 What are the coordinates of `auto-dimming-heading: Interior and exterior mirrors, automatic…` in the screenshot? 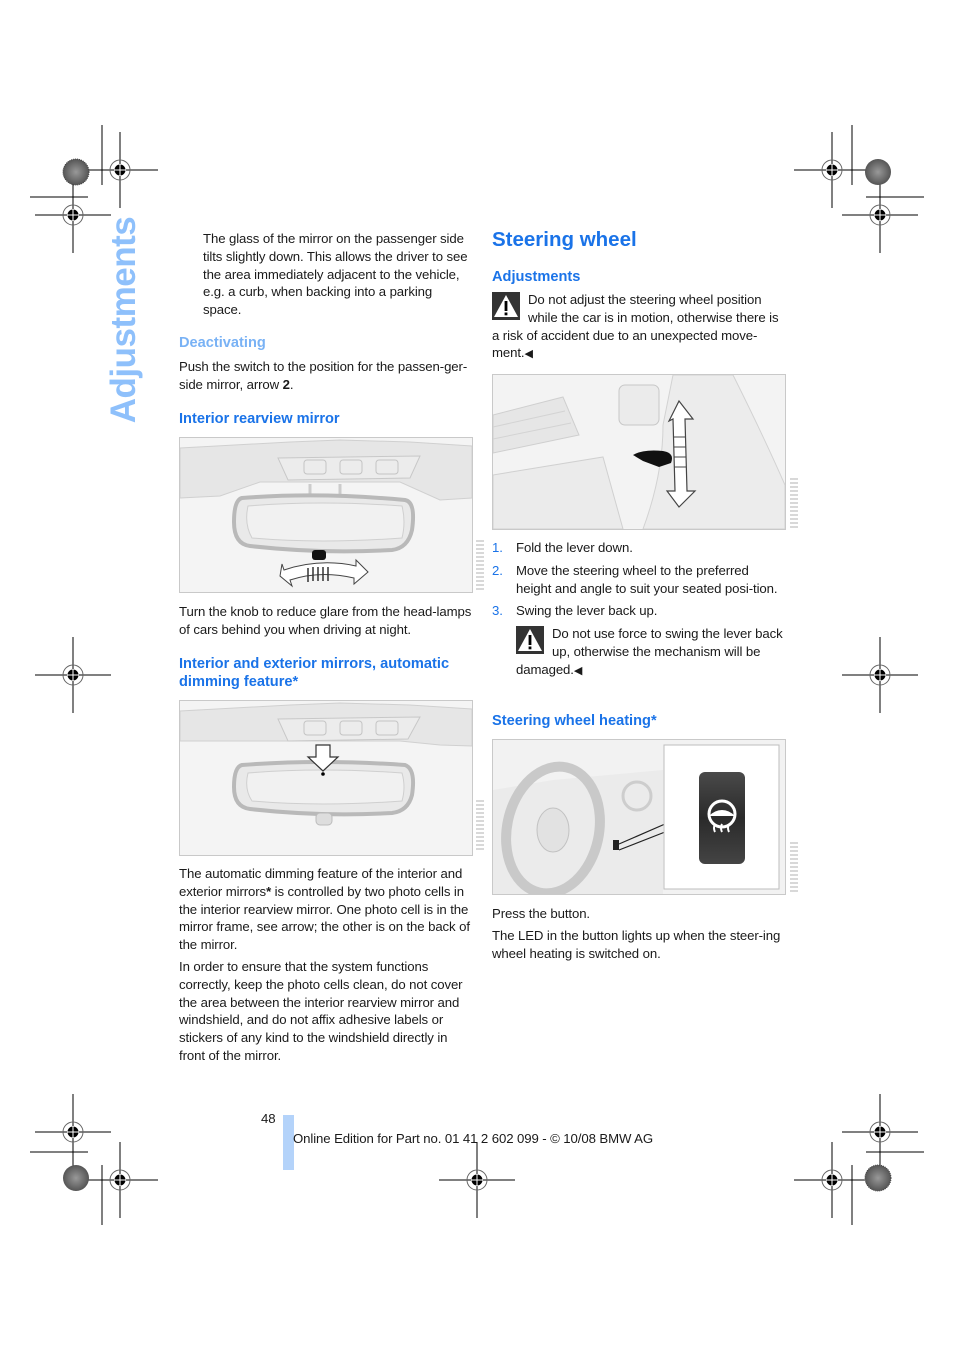 It's located at (314, 673).